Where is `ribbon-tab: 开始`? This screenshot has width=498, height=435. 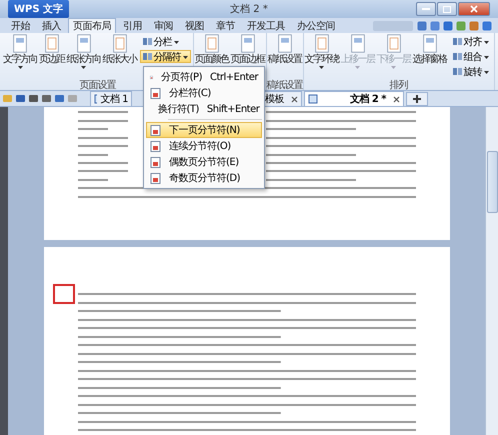 ribbon-tab: 开始 is located at coordinates (20, 25).